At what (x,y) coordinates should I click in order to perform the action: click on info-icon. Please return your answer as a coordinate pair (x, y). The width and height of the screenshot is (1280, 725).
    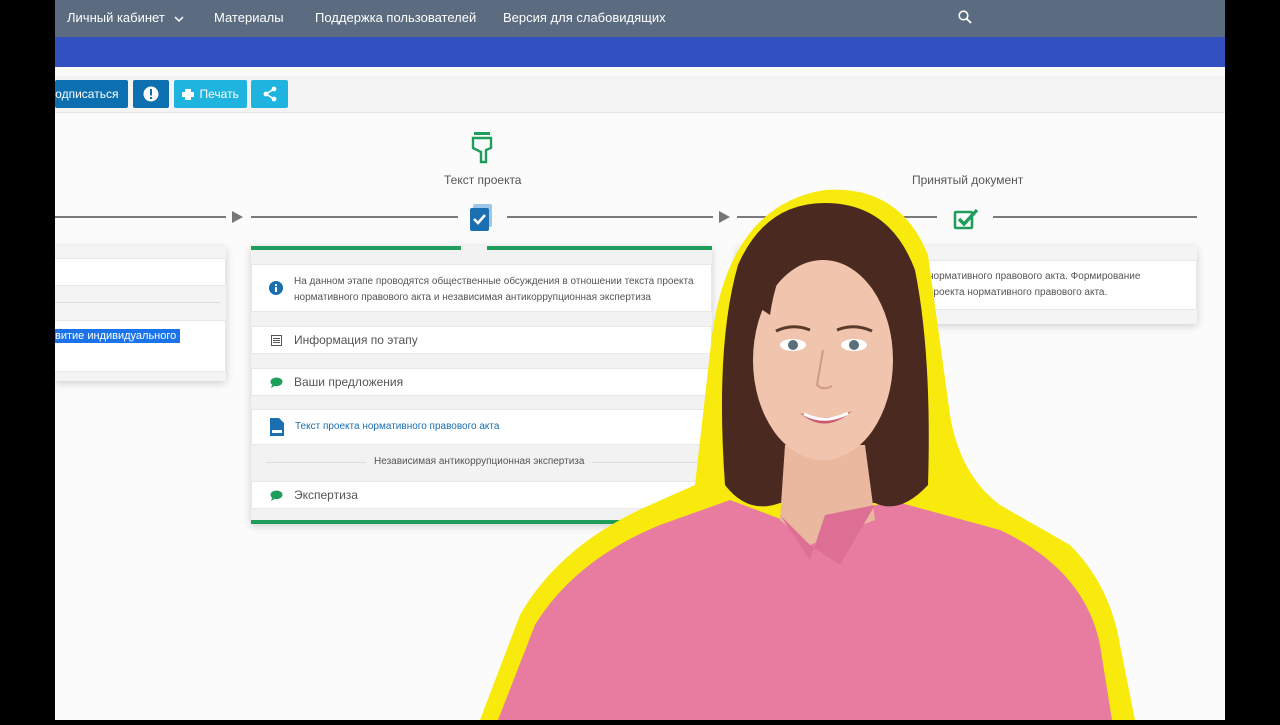
    Looking at the image, I should click on (276, 288).